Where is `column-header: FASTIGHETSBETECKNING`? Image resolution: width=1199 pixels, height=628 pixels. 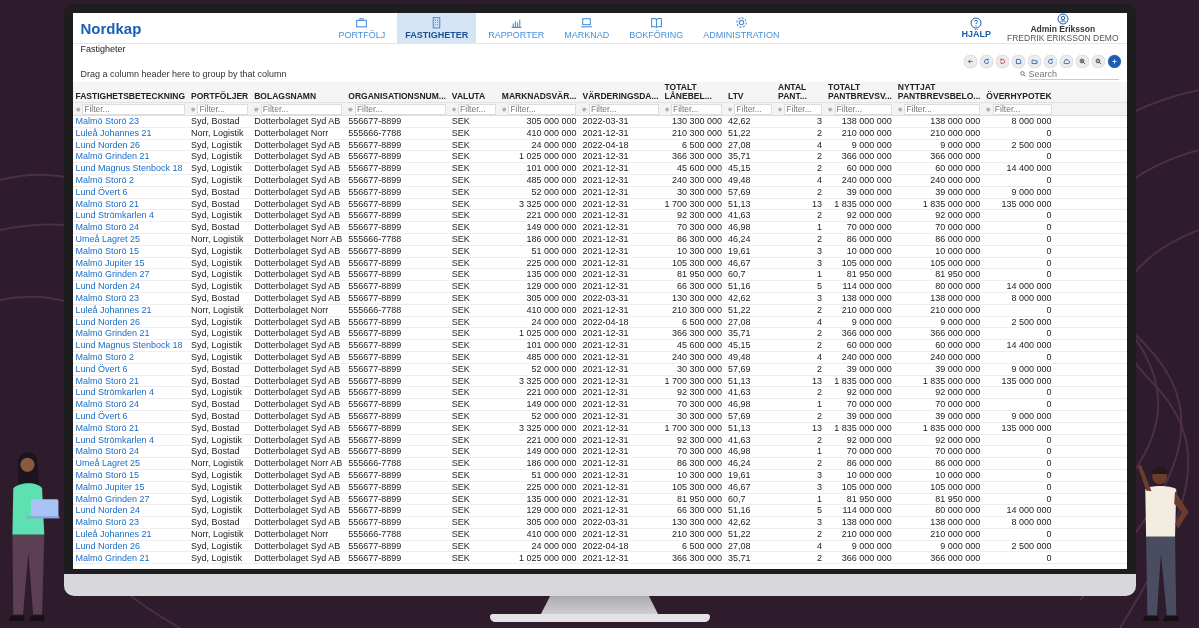
column-header: FASTIGHETSBETECKNING is located at coordinates (130, 92).